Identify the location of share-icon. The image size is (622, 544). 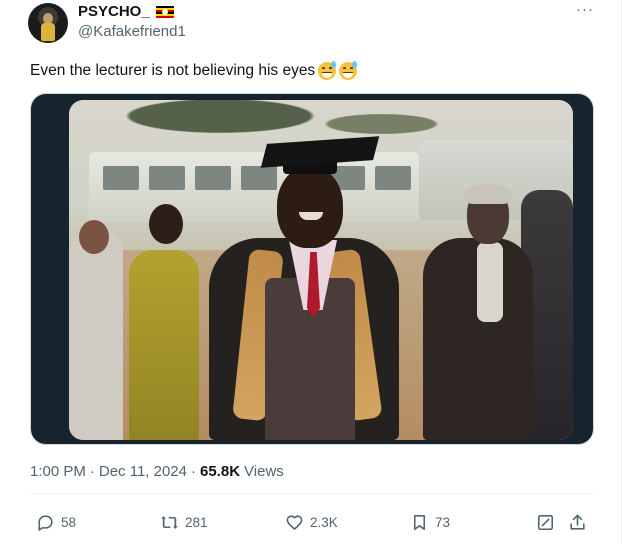
(577, 522).